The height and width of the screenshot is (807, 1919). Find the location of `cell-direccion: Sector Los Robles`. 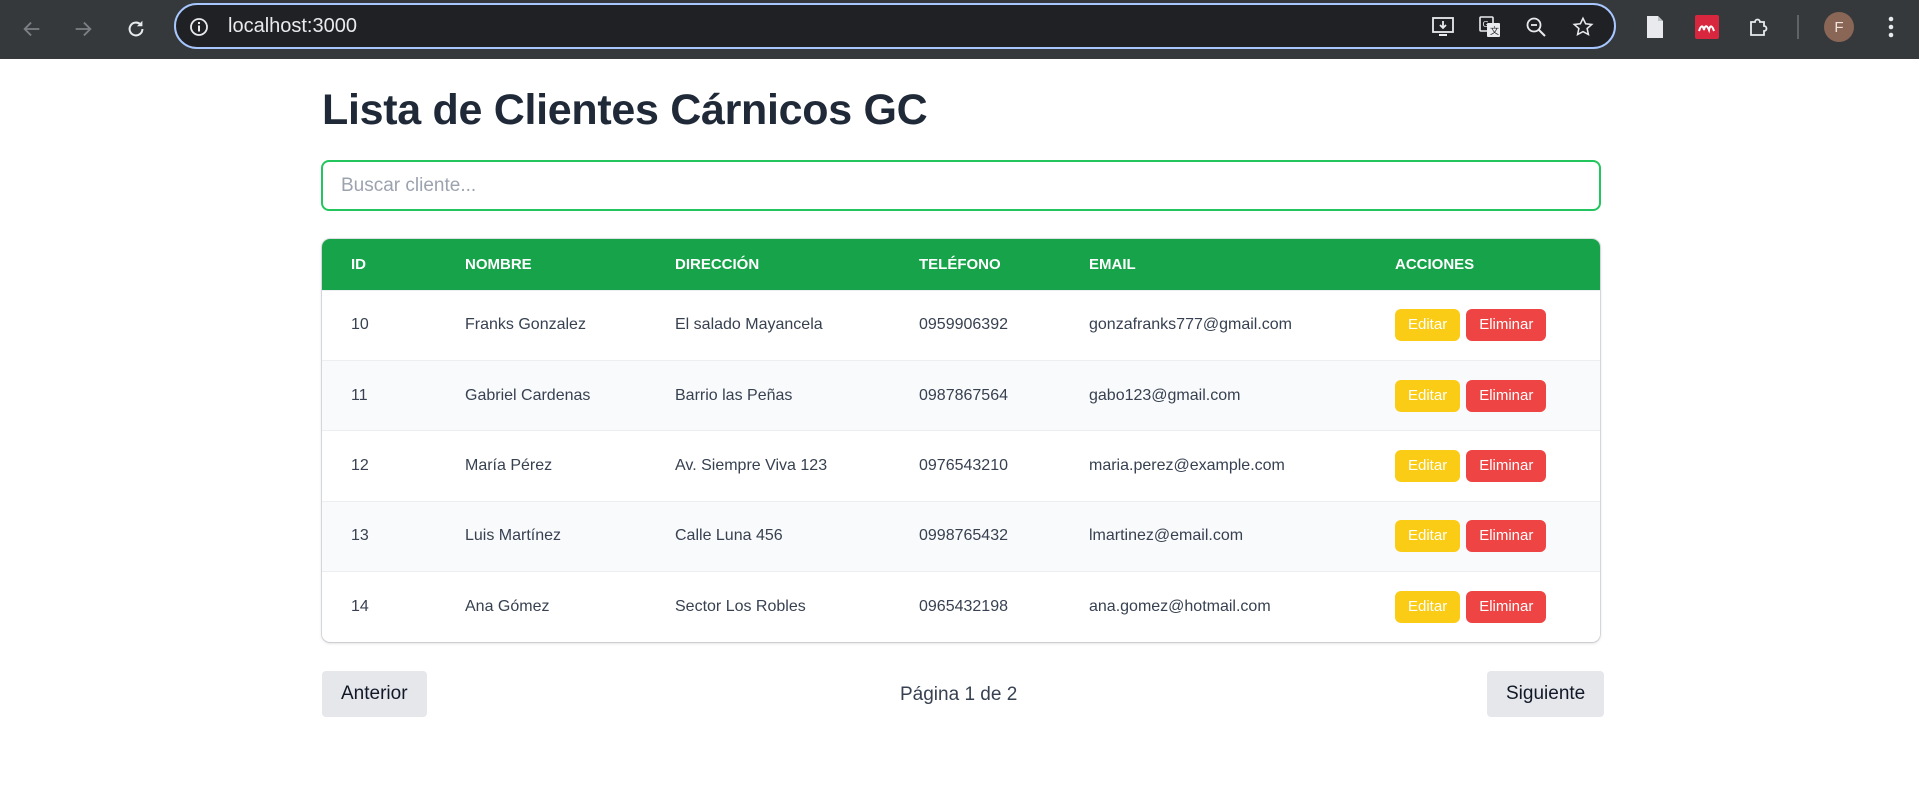

cell-direccion: Sector Los Robles is located at coordinates (740, 606).